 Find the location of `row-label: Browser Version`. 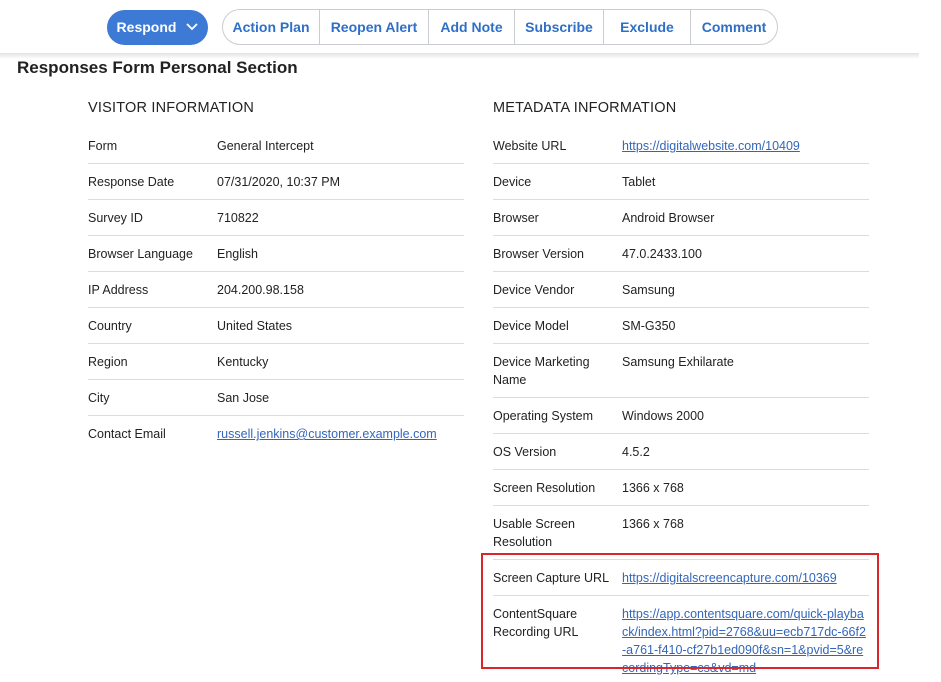

row-label: Browser Version is located at coordinates (539, 254).